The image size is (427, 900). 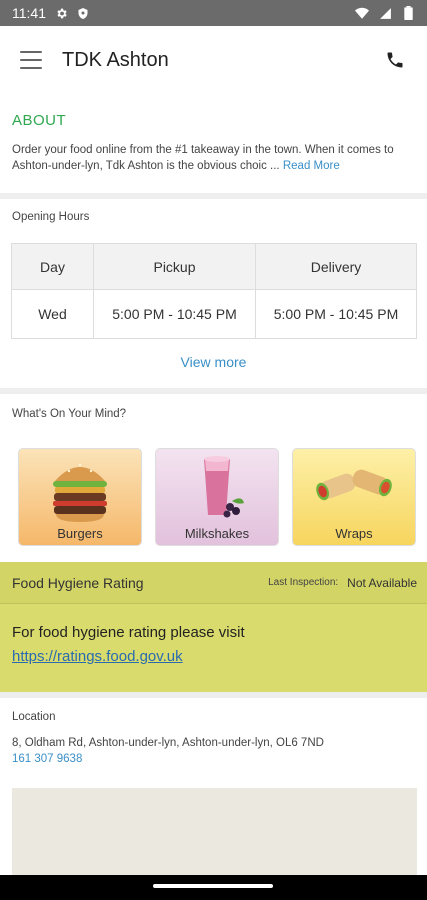 I want to click on table-header-row: Day Pickup Delivery, so click(x=214, y=266).